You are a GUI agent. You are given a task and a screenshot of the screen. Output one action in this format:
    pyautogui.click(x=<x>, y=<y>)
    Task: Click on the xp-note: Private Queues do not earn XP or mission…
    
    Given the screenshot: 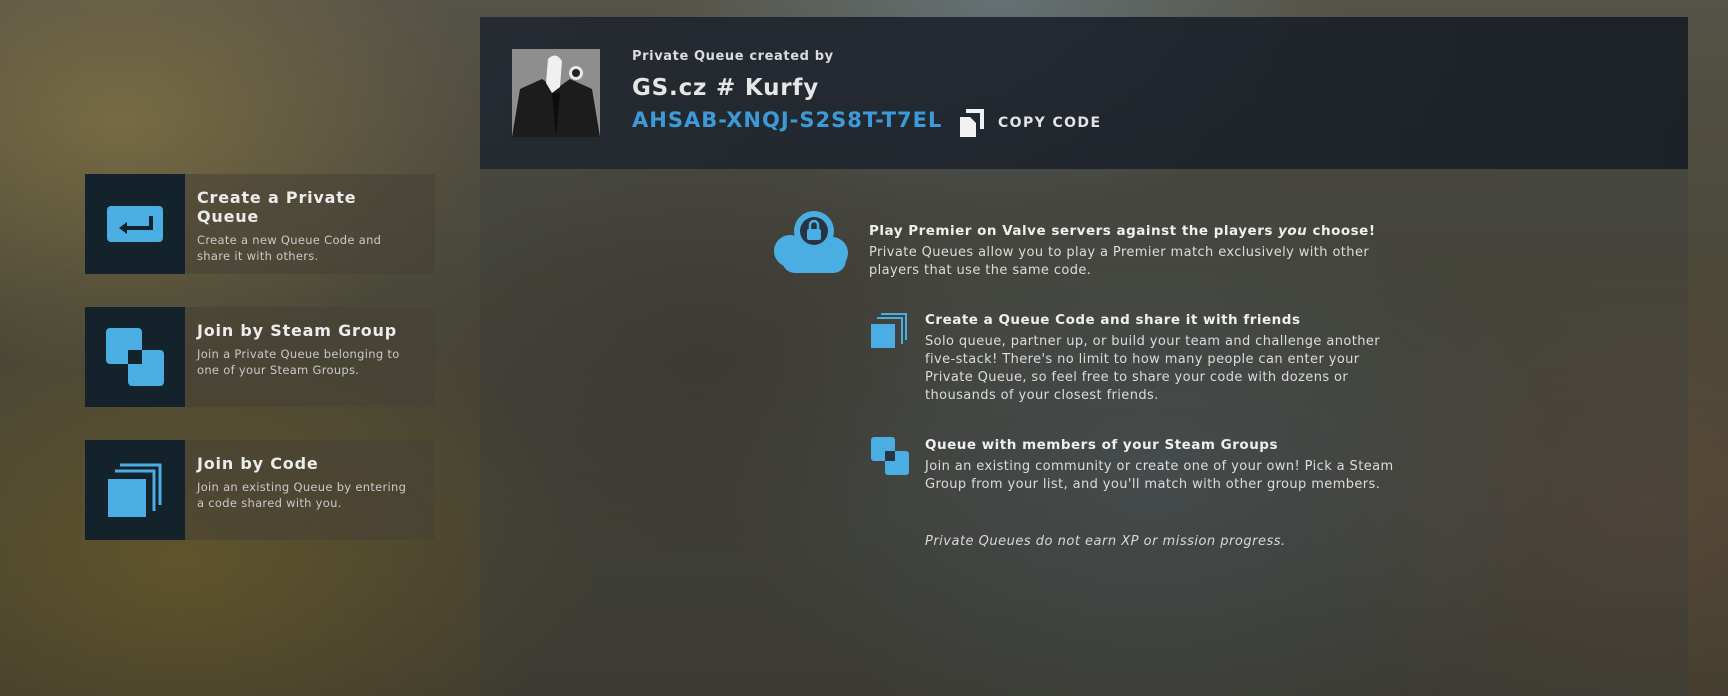 What is the action you would take?
    pyautogui.click(x=1105, y=541)
    